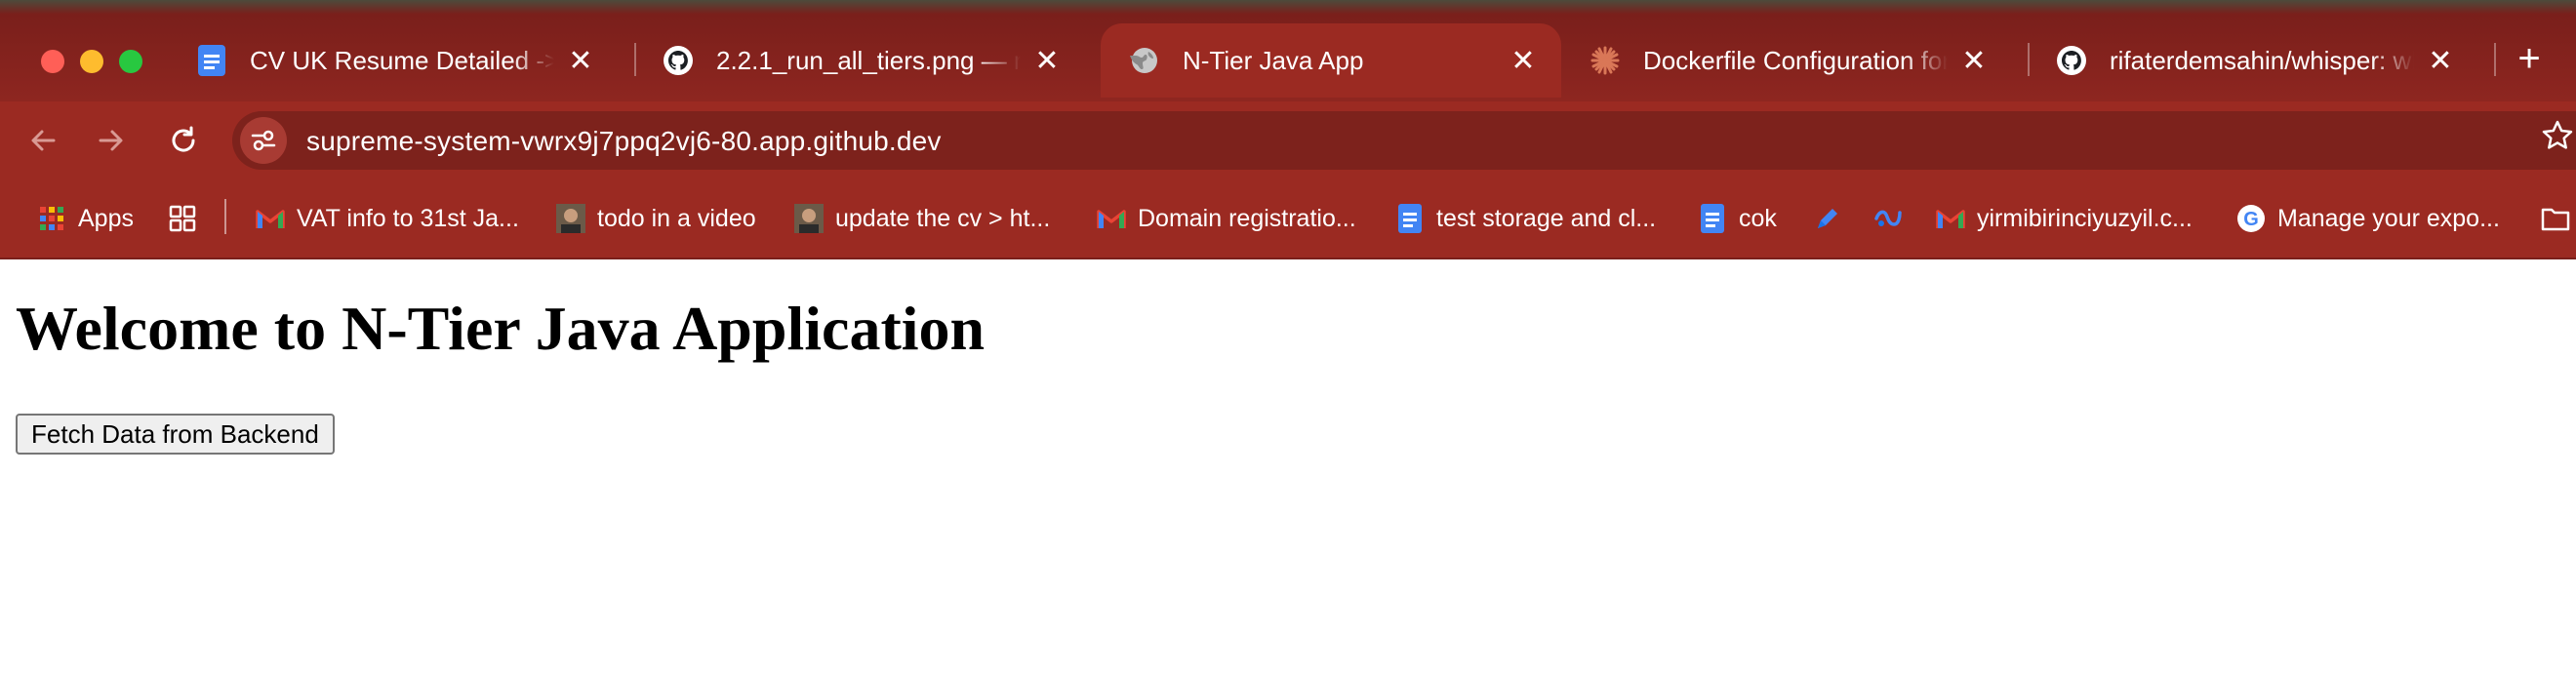 The height and width of the screenshot is (675, 2576). What do you see at coordinates (182, 218) in the screenshot?
I see `tab-groups-icon` at bounding box center [182, 218].